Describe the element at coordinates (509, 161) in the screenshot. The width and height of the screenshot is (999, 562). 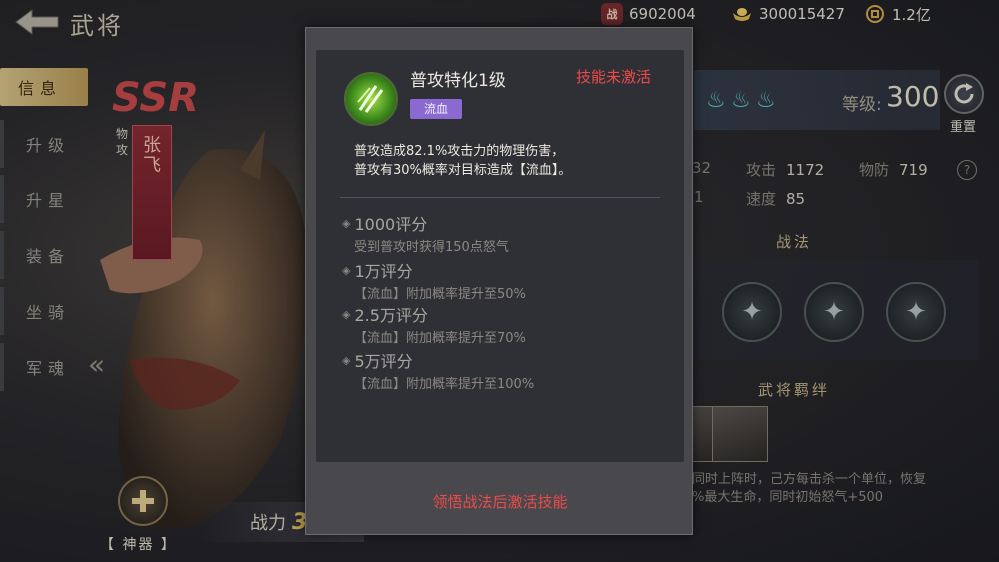
I see `skill-description: 普攻造成82.1%攻击力的物理伤害， 普攻有30%概率对目标造成【流血】。` at that location.